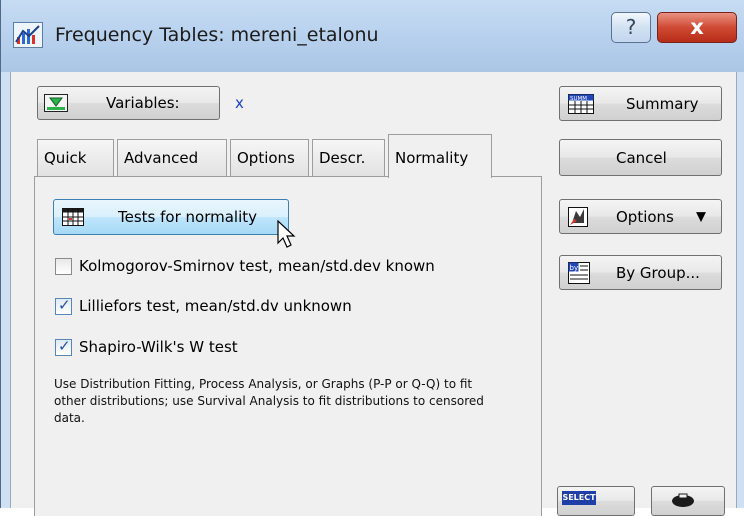 The image size is (744, 516). I want to click on weight-icon, so click(683, 501).